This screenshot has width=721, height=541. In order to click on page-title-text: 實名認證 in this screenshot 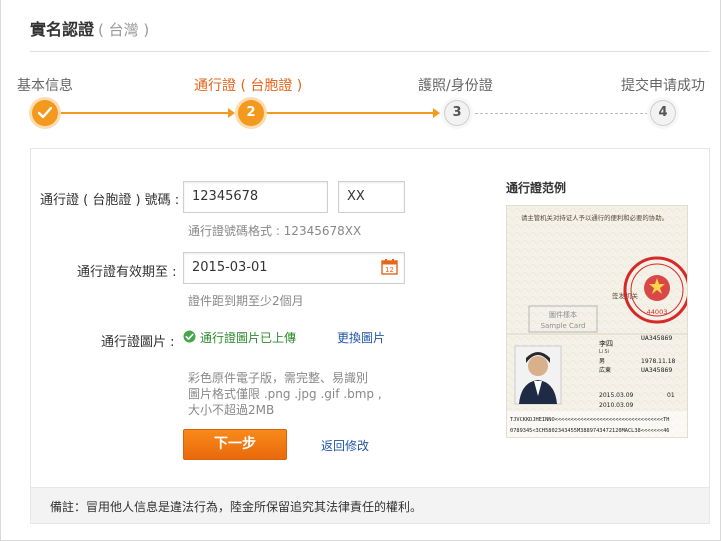, I will do `click(62, 29)`.